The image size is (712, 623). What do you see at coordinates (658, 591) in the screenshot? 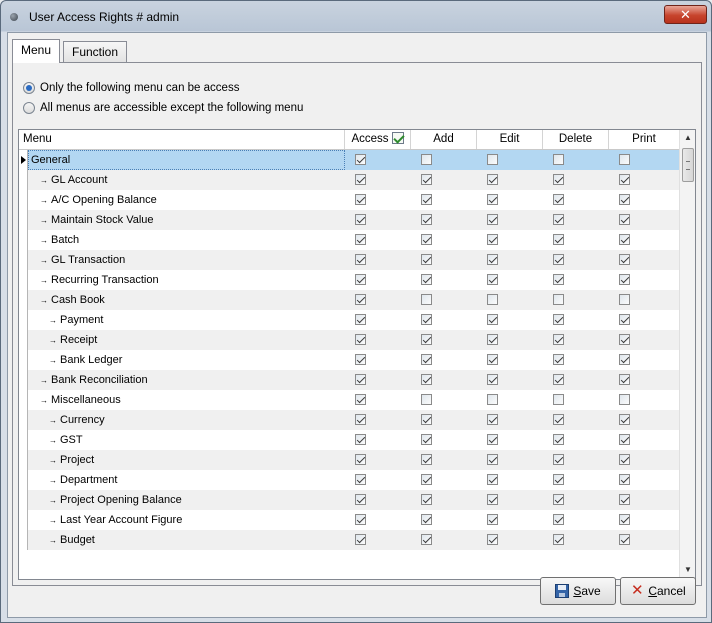
I see `cancel-button: ✕ Cancel` at bounding box center [658, 591].